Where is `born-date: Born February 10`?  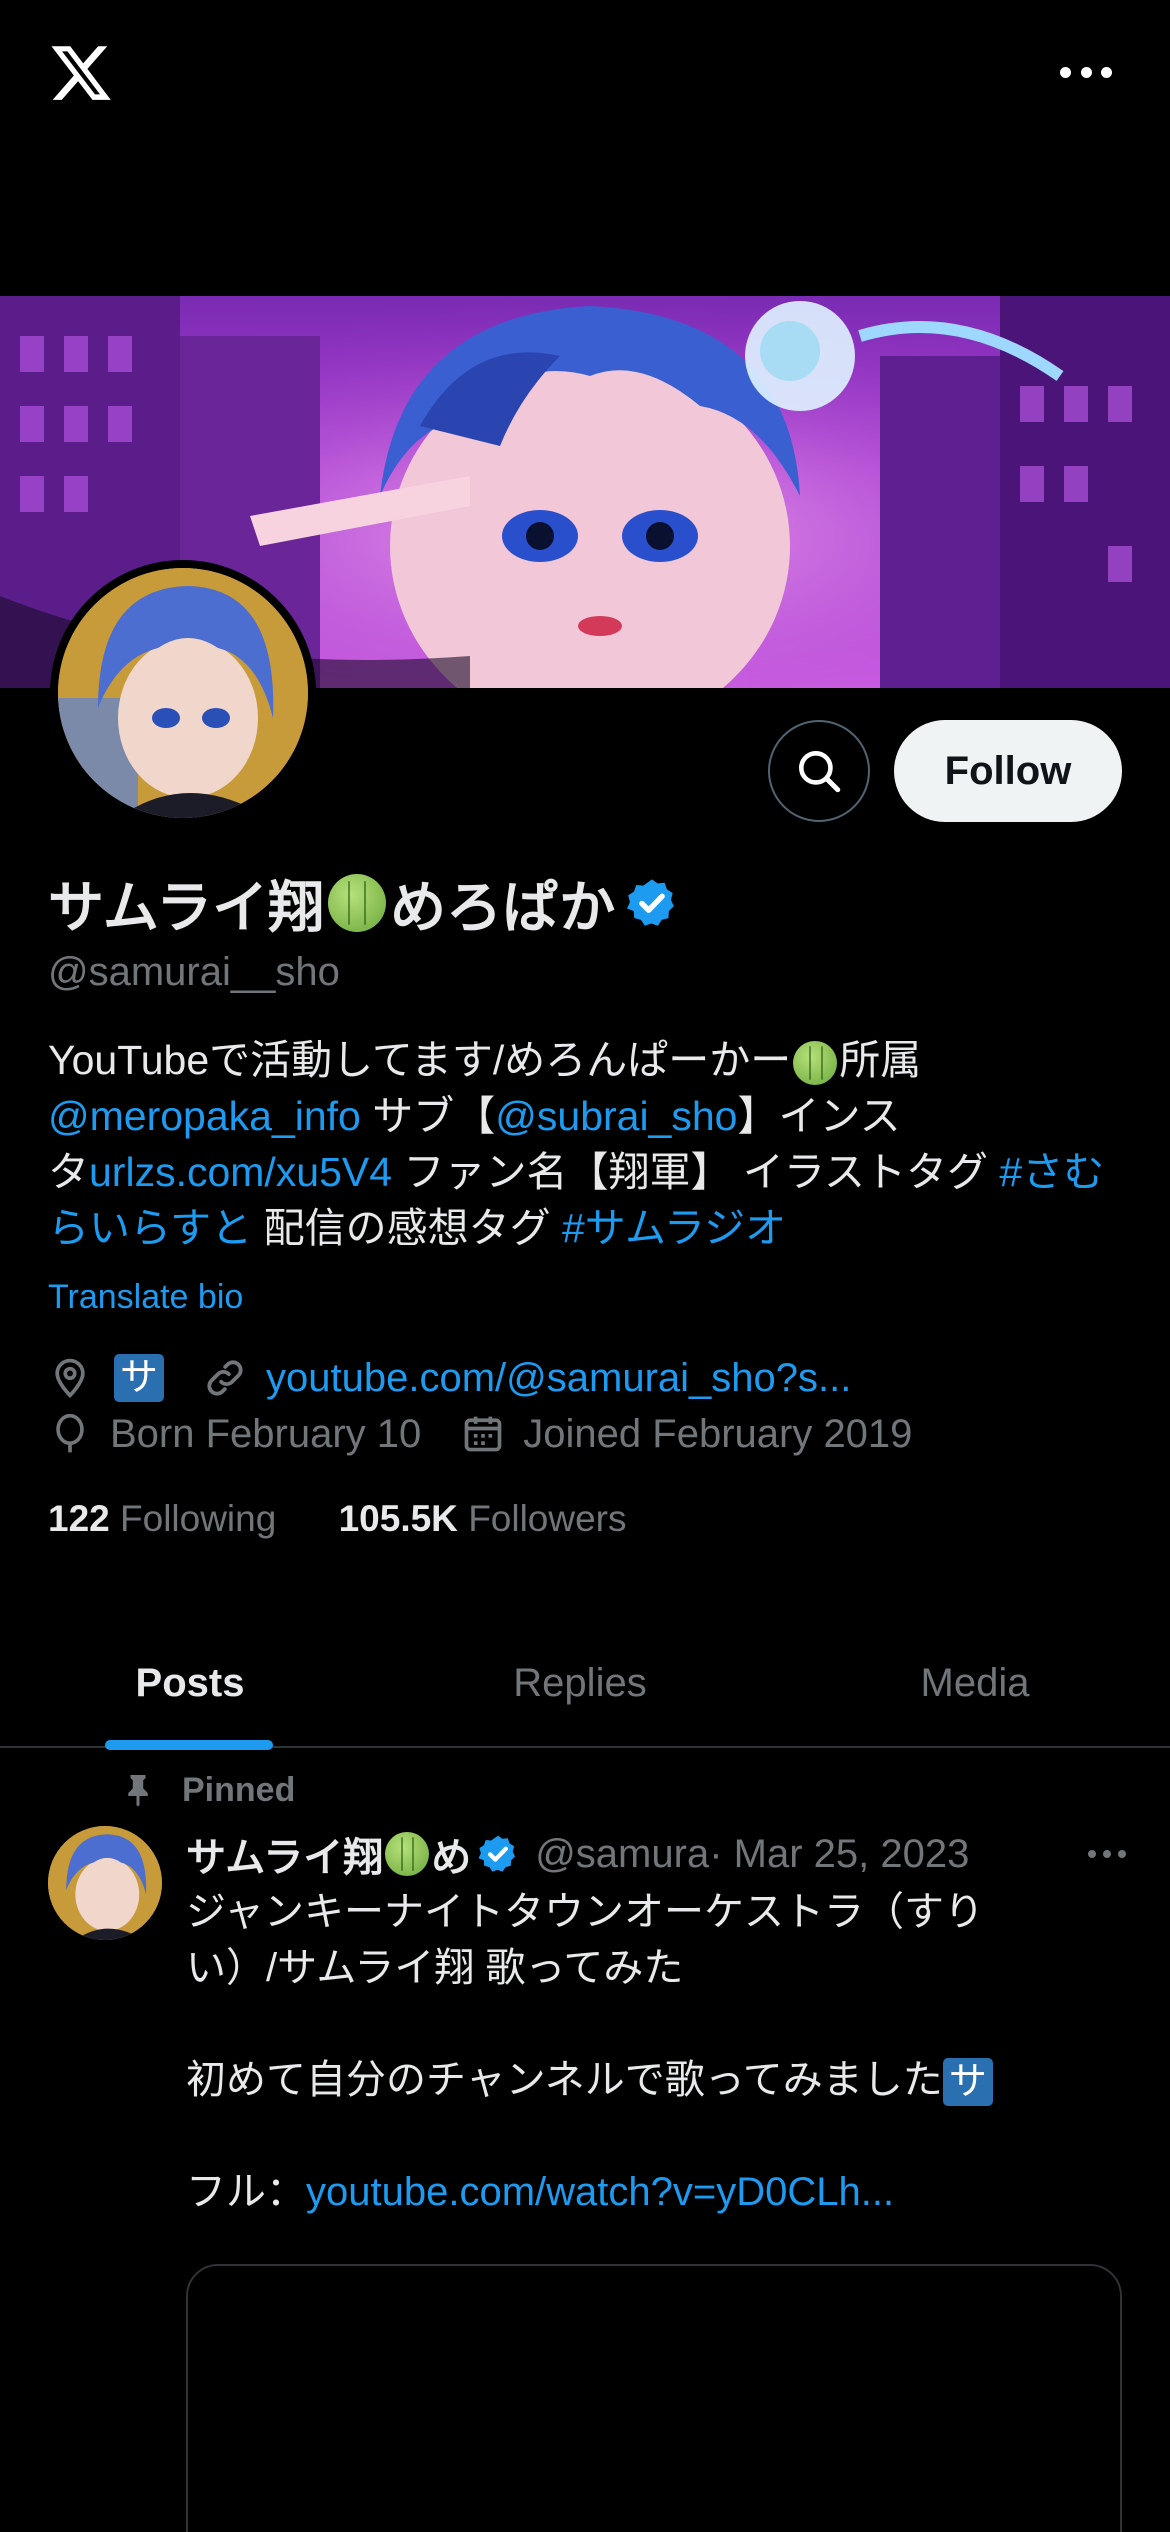
born-date: Born February 10 is located at coordinates (266, 1433).